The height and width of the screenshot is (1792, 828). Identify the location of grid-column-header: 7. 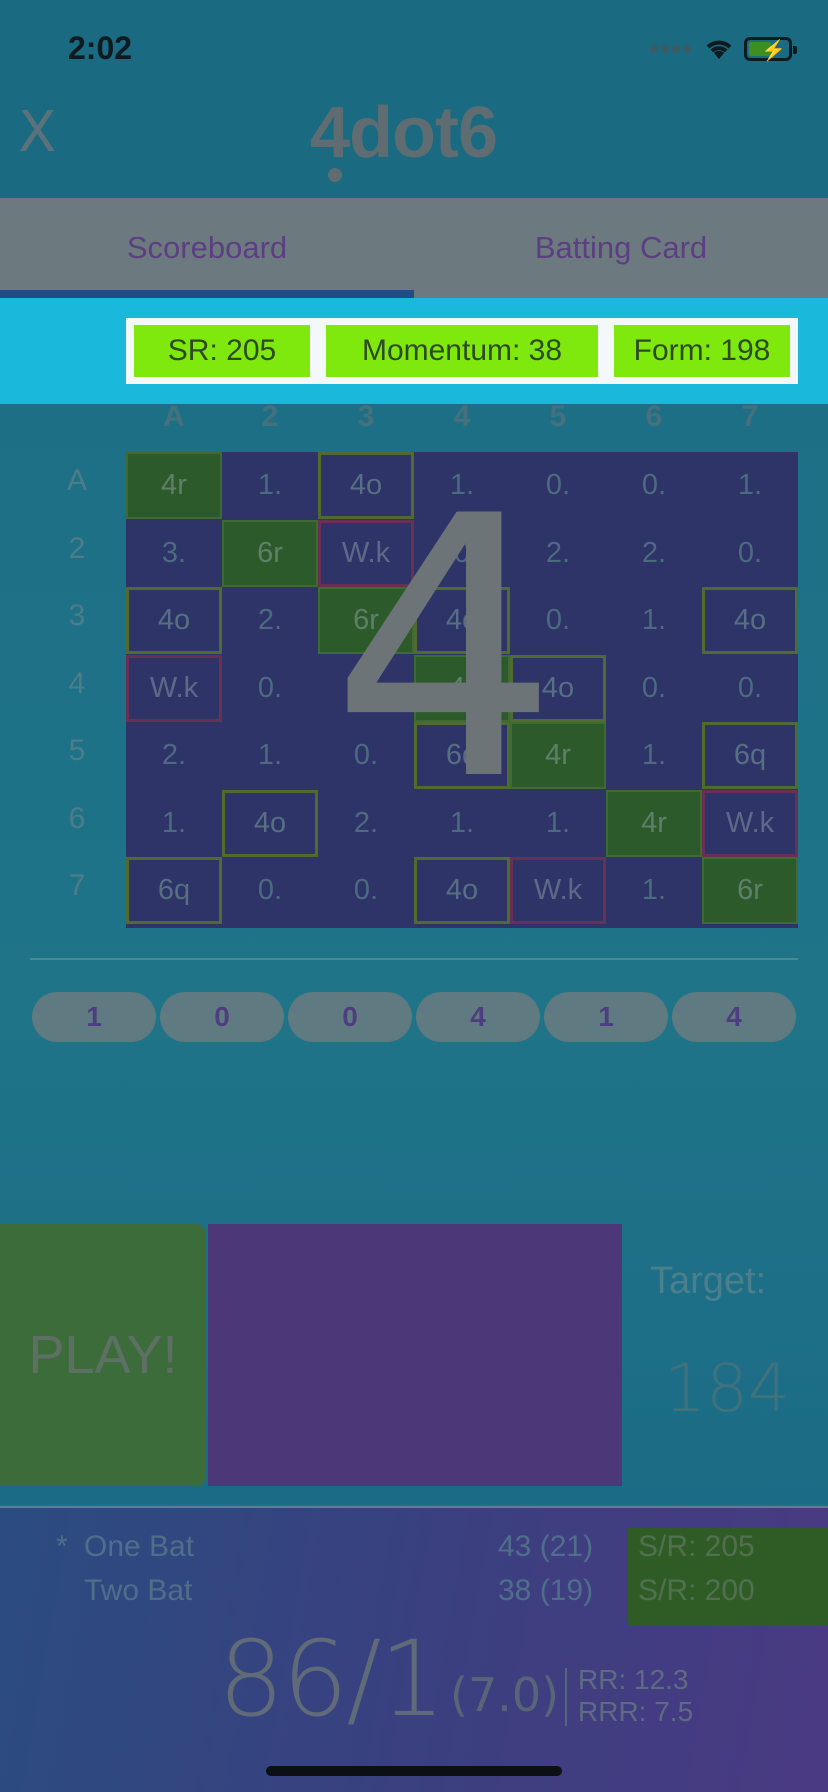
(750, 416).